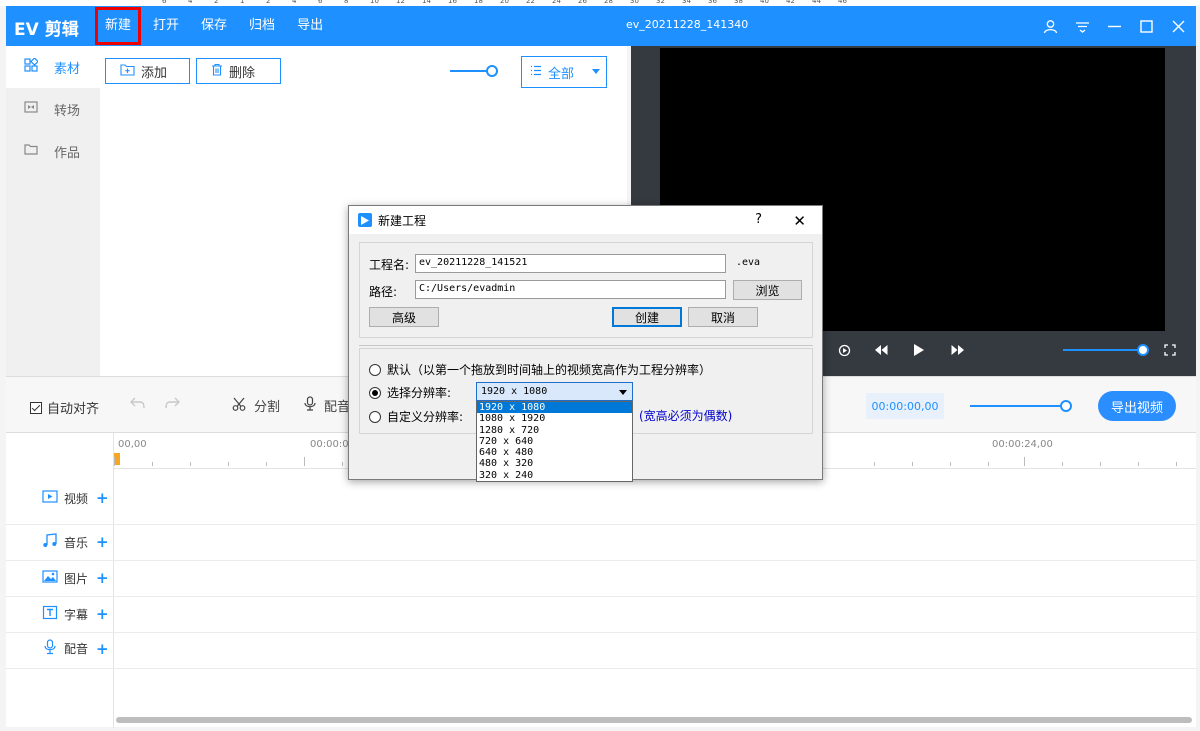 The height and width of the screenshot is (731, 1200). What do you see at coordinates (262, 26) in the screenshot?
I see `menu-archive: 归档` at bounding box center [262, 26].